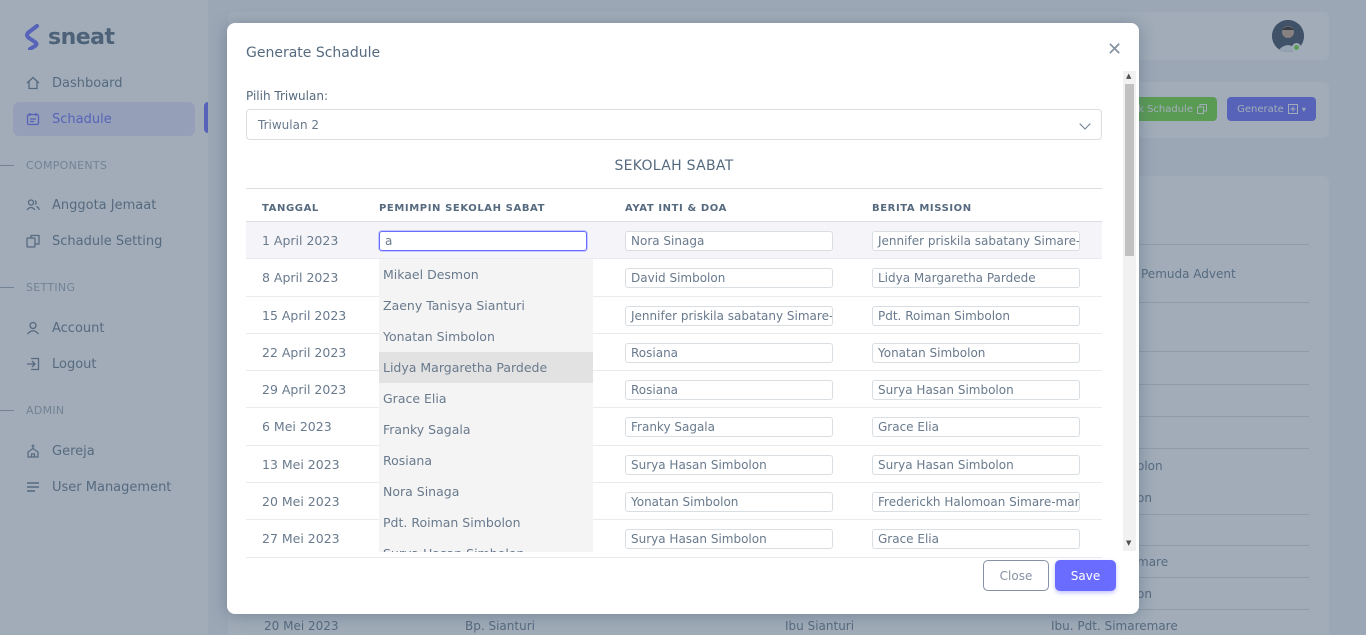 The width and height of the screenshot is (1366, 635). What do you see at coordinates (1016, 575) in the screenshot?
I see `close-button: Close` at bounding box center [1016, 575].